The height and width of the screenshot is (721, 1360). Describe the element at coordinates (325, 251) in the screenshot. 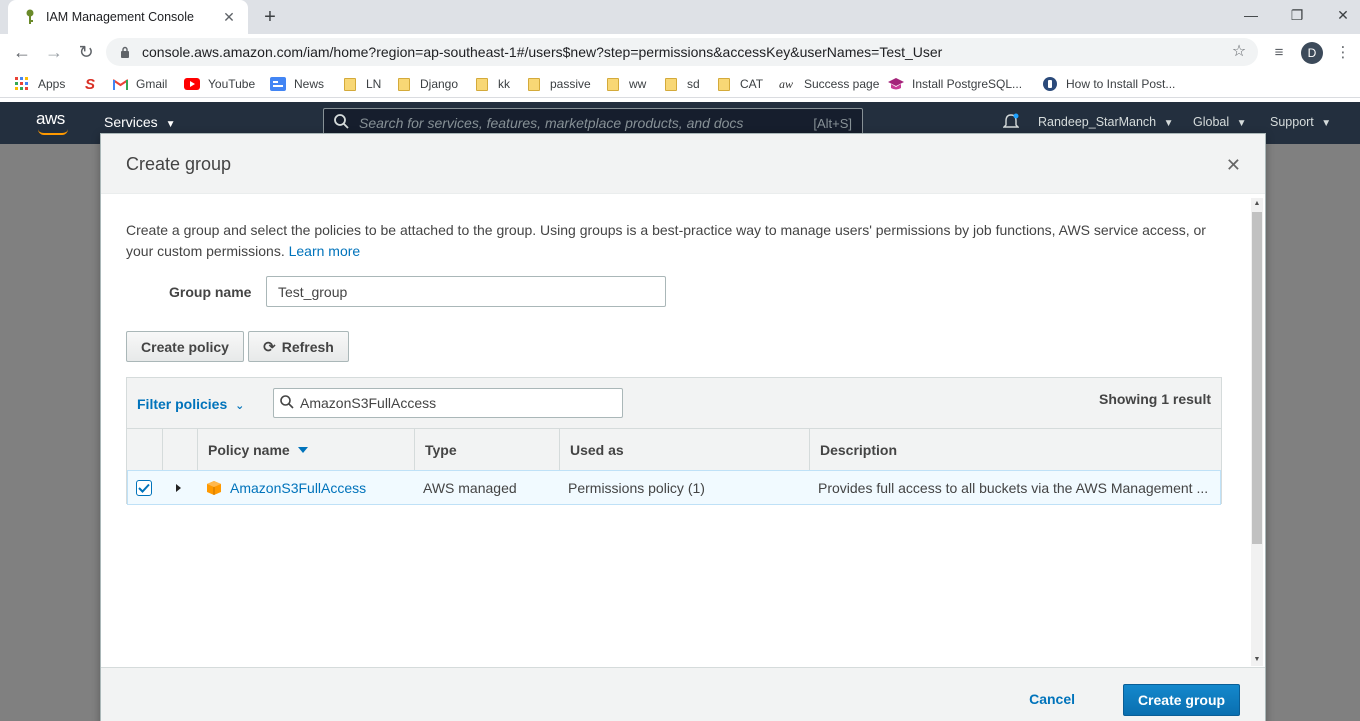

I see `learn-more-link: Learn more` at that location.